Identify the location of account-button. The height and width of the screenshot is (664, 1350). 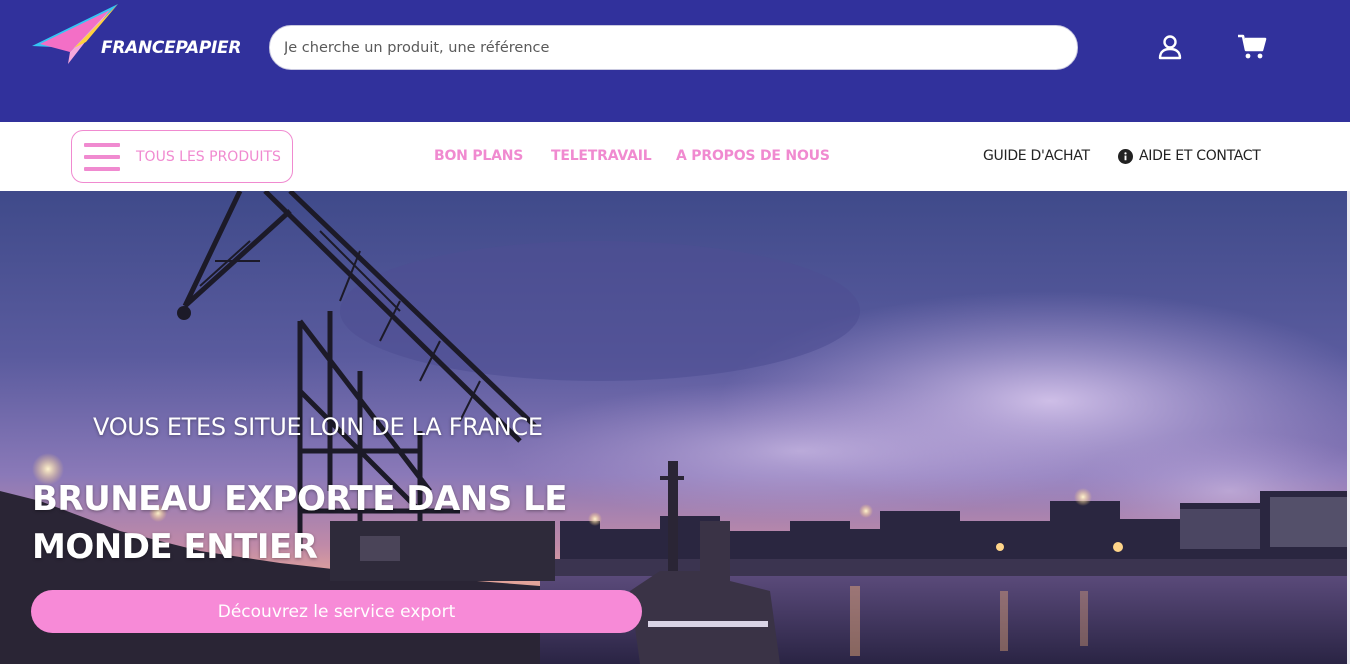
(1170, 47).